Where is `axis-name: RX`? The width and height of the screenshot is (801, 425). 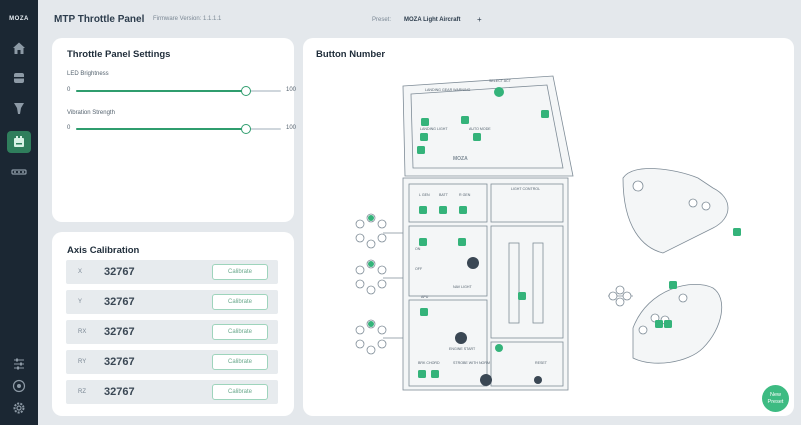
axis-name: RX is located at coordinates (82, 332).